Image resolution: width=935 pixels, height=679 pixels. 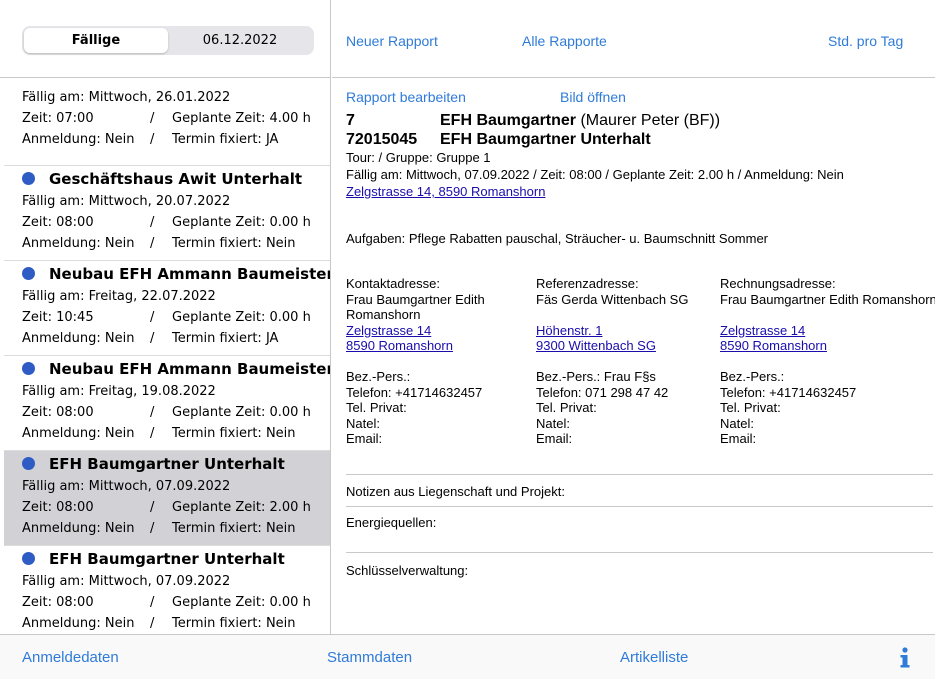 I want to click on planned-time-label: Geplante Zeit: 2.00 h, so click(x=241, y=507).